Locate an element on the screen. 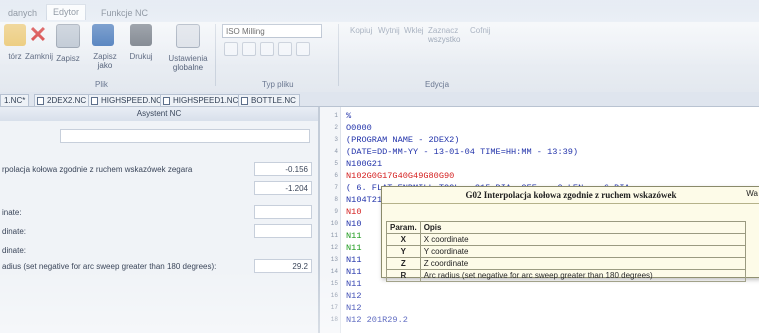 The width and height of the screenshot is (759, 333). doc-tab: BOTTLE.NC is located at coordinates (269, 100).